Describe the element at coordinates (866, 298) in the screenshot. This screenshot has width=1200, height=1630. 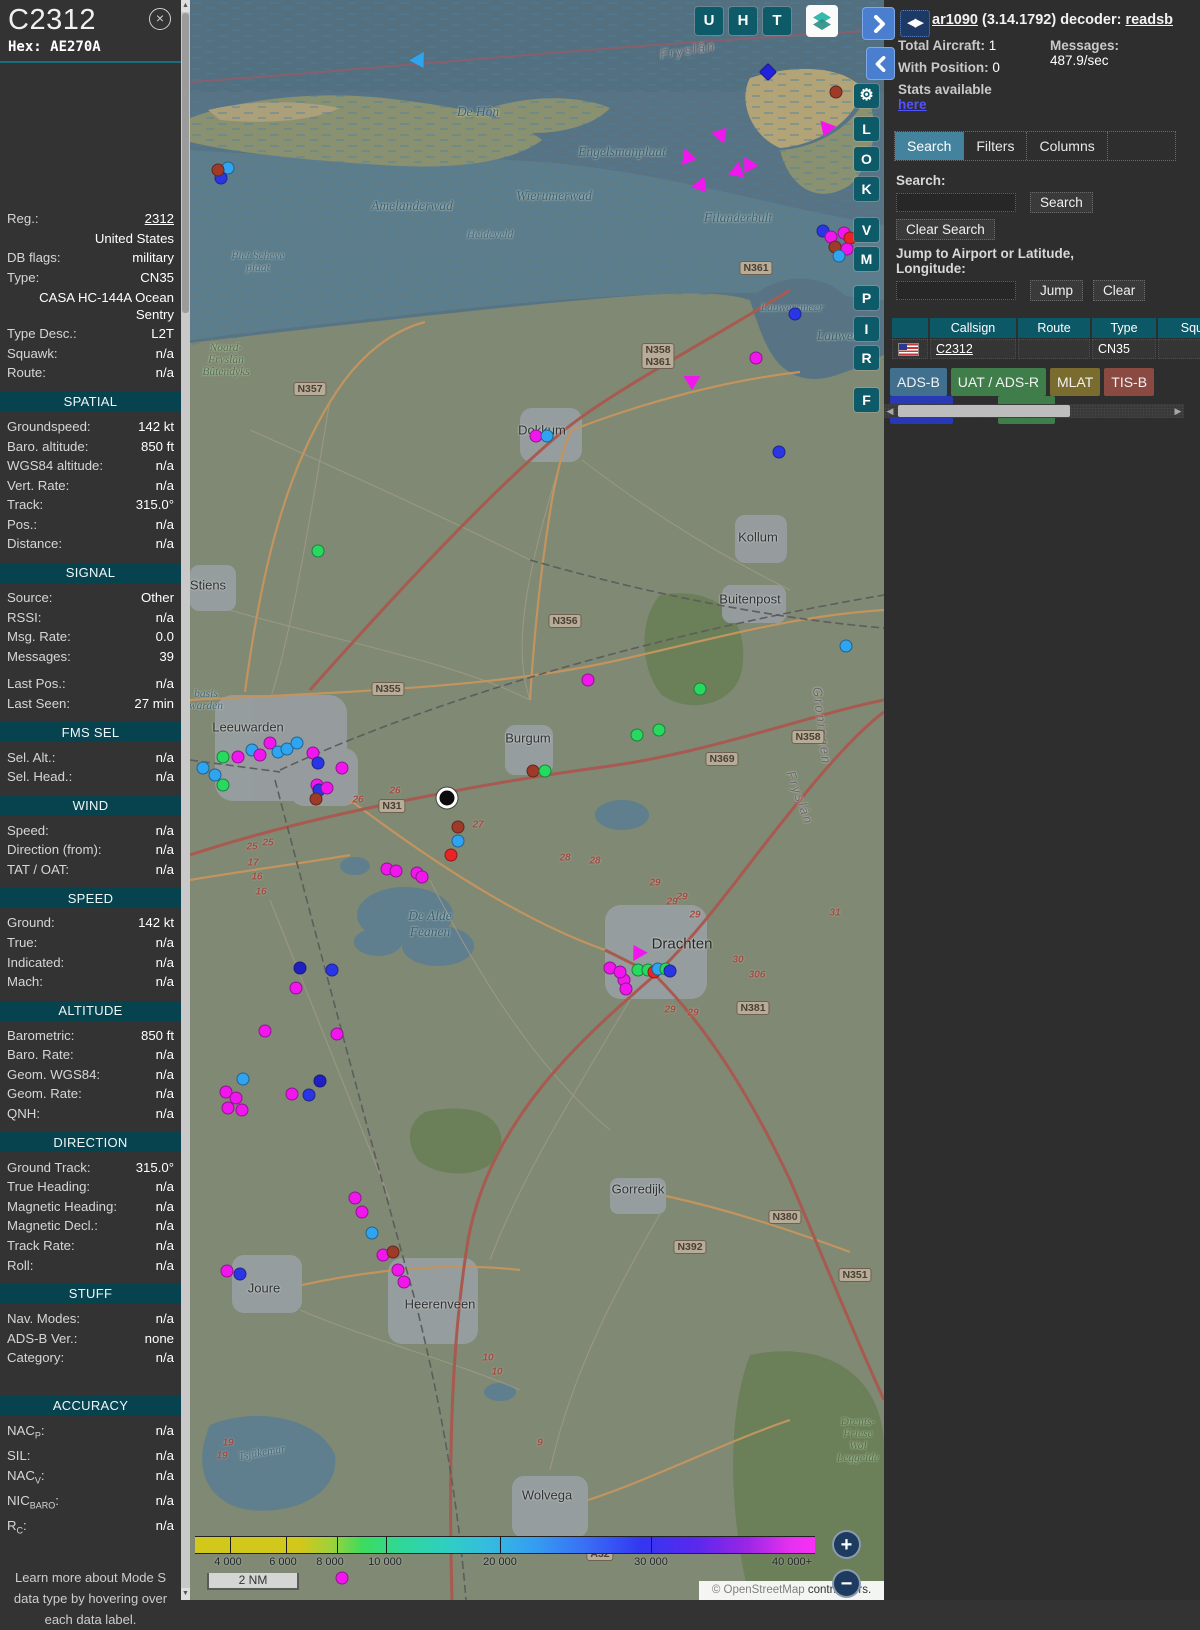
I see `map-button-p: P` at that location.